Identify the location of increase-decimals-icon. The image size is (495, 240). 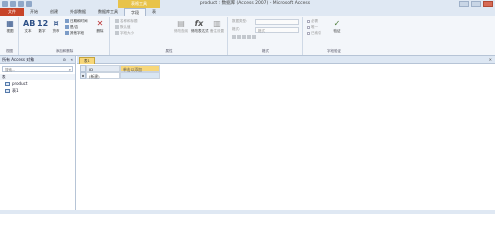
(249, 37).